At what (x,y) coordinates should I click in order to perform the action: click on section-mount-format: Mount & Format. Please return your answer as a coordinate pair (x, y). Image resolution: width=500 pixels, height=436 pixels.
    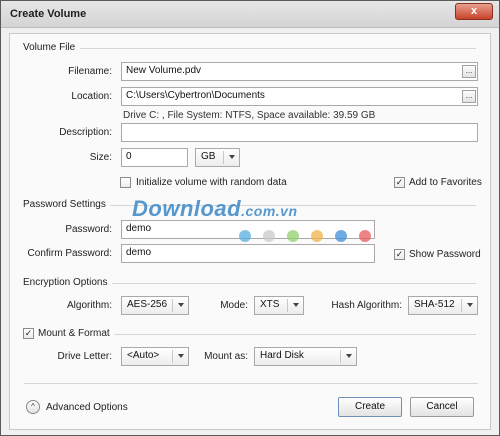
    Looking at the image, I should click on (74, 333).